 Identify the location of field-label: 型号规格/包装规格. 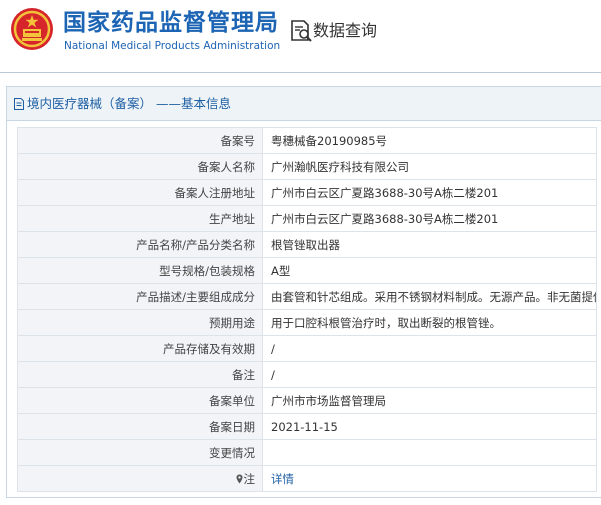
(140, 270).